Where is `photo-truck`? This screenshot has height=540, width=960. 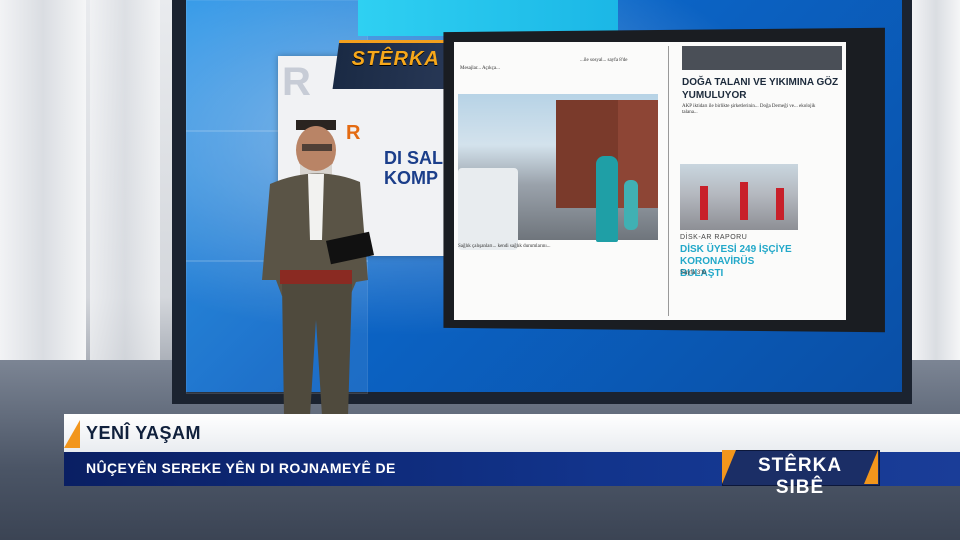
photo-truck is located at coordinates (488, 209).